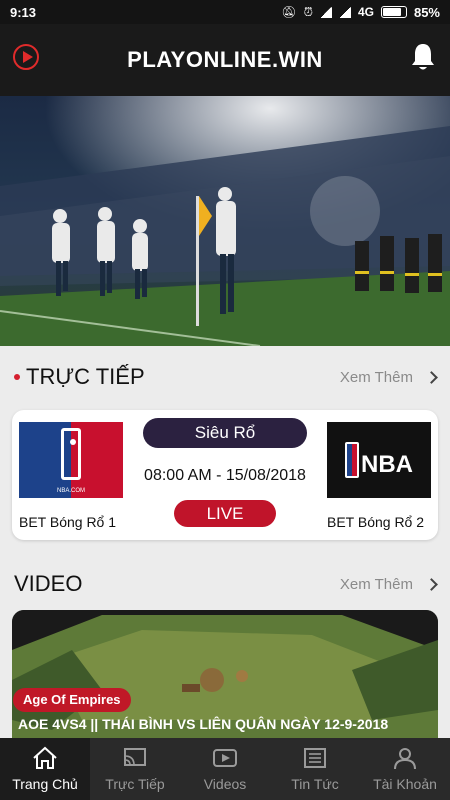 The width and height of the screenshot is (450, 800). I want to click on video-play-icon, so click(225, 758).